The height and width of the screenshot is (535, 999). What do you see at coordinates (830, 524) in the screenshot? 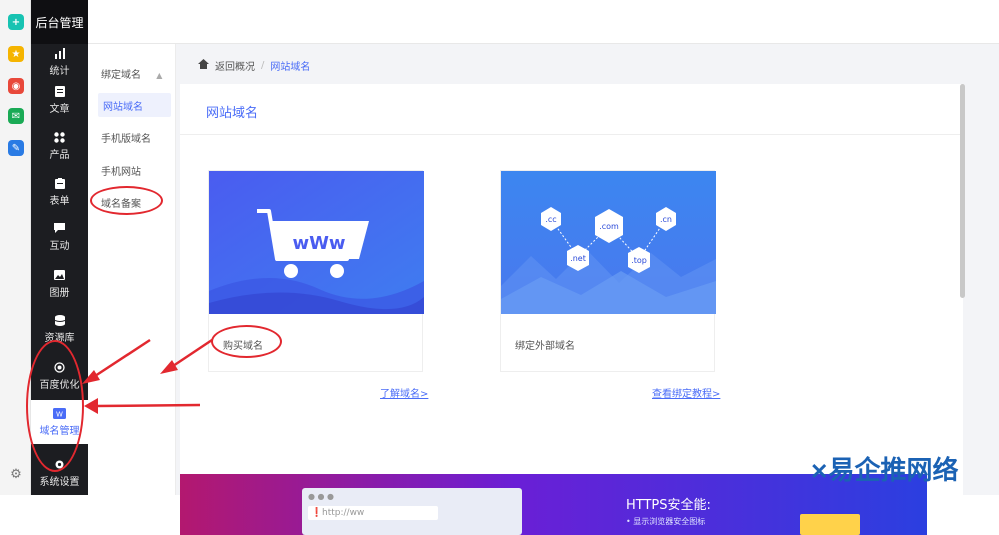
I see `promo-button` at bounding box center [830, 524].